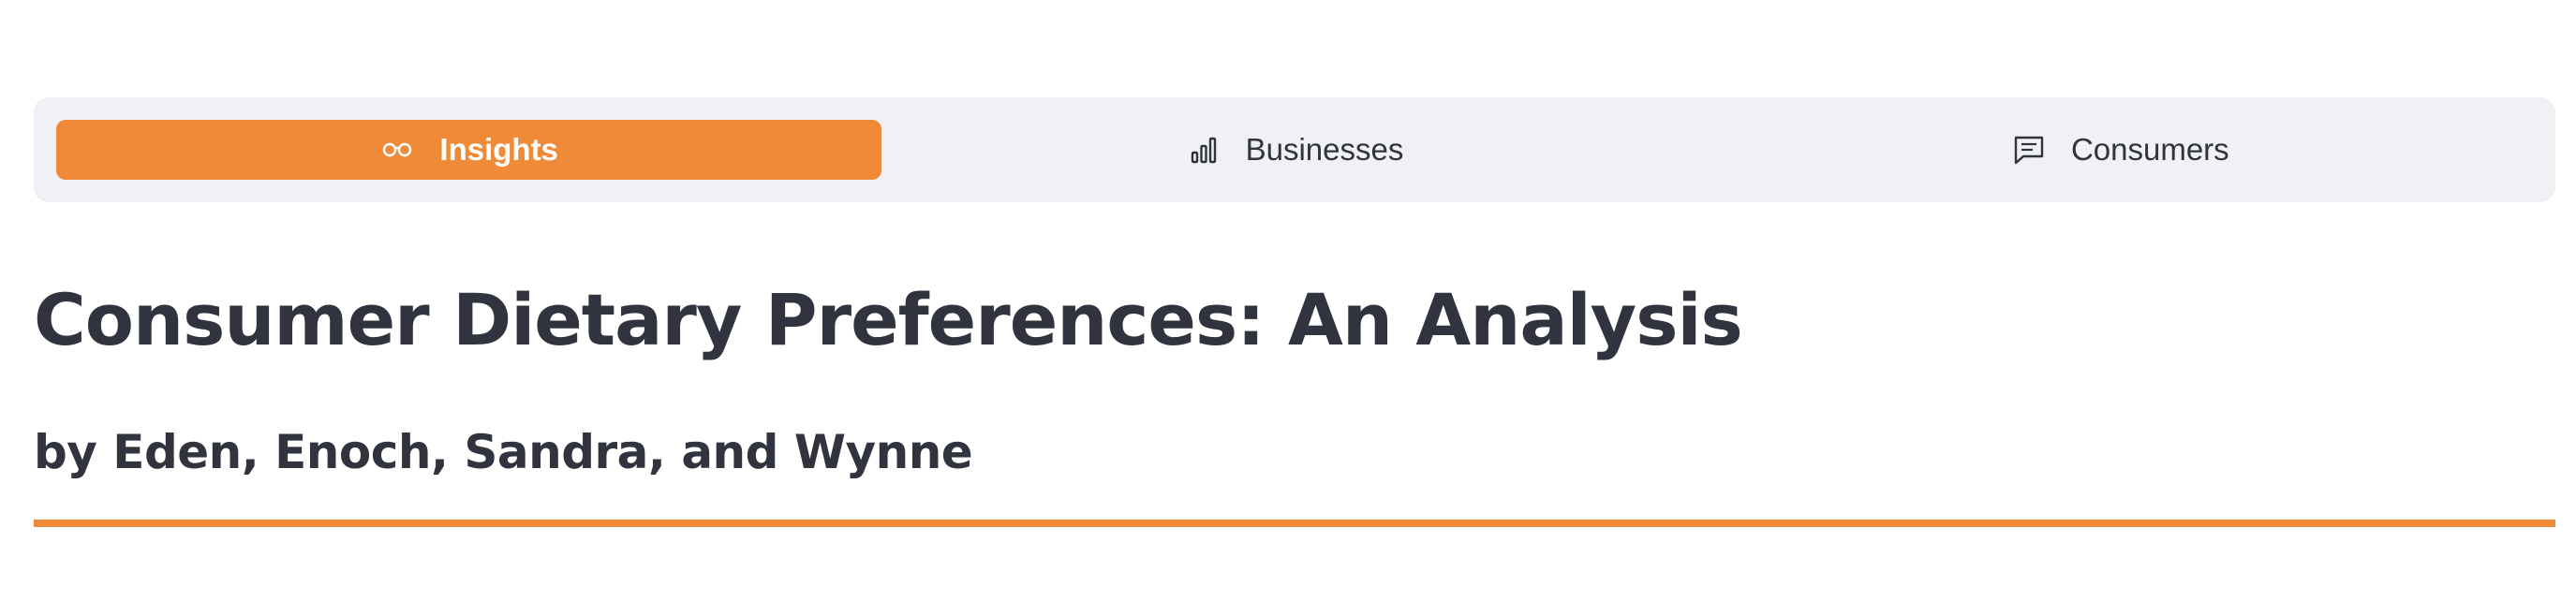 The height and width of the screenshot is (601, 2576). What do you see at coordinates (503, 452) in the screenshot?
I see `page-subtitle: by Eden, Enoch, Sandra, and Wynne` at bounding box center [503, 452].